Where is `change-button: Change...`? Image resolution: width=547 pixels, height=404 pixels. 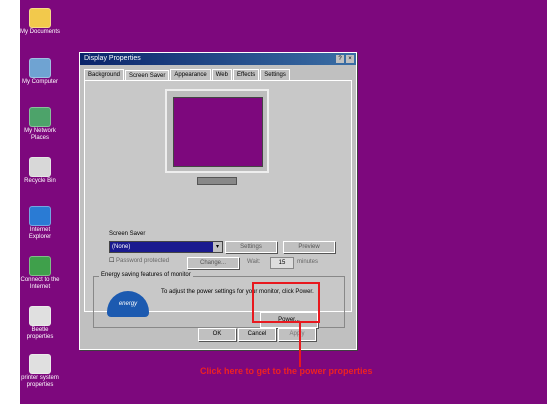
change-button: Change... is located at coordinates (213, 263).